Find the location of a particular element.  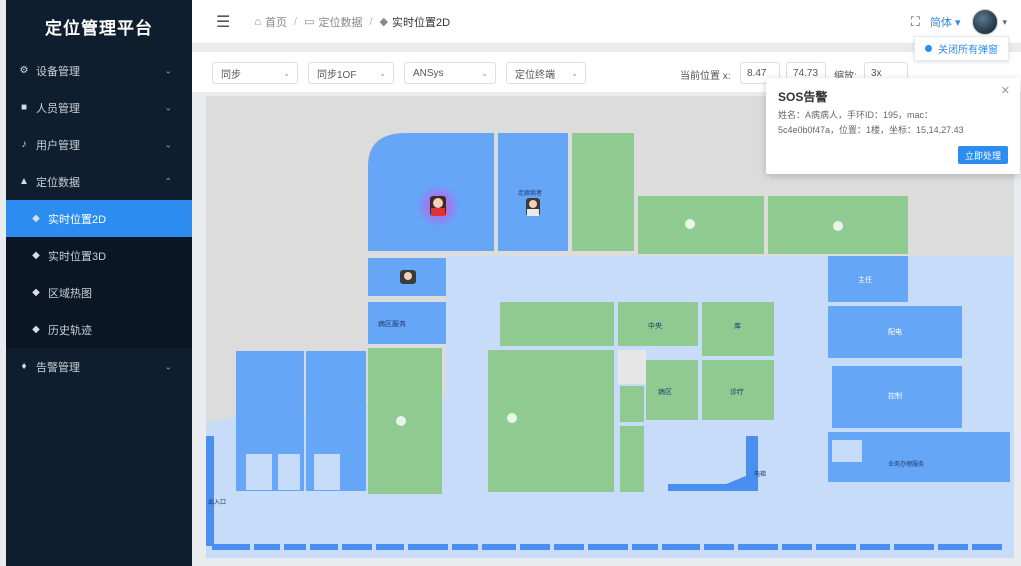

sidebar-item-realtime-3d: ◆ 实时位置3D is located at coordinates (99, 255).